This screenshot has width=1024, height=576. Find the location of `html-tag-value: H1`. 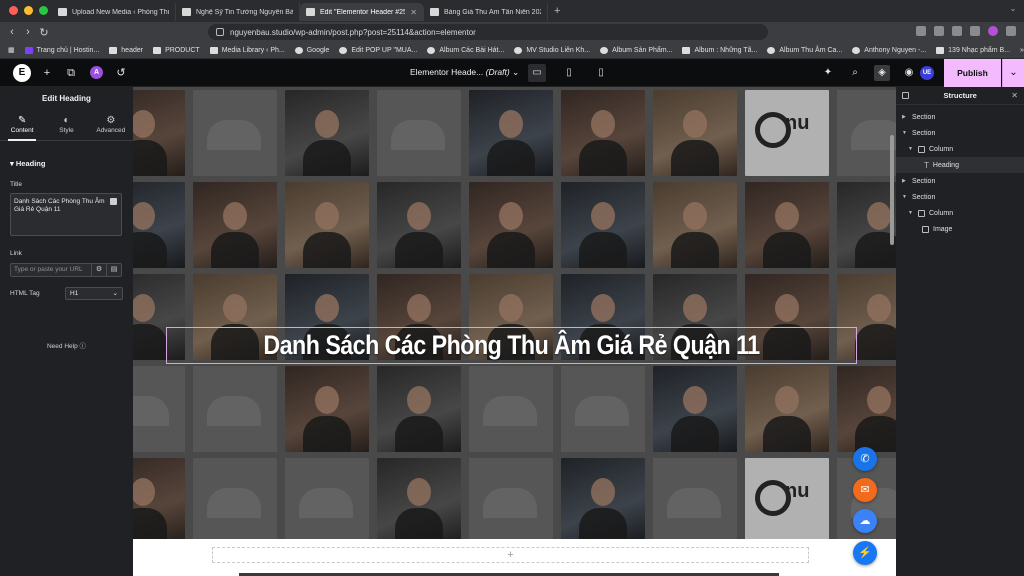

html-tag-value: H1 is located at coordinates (74, 293).